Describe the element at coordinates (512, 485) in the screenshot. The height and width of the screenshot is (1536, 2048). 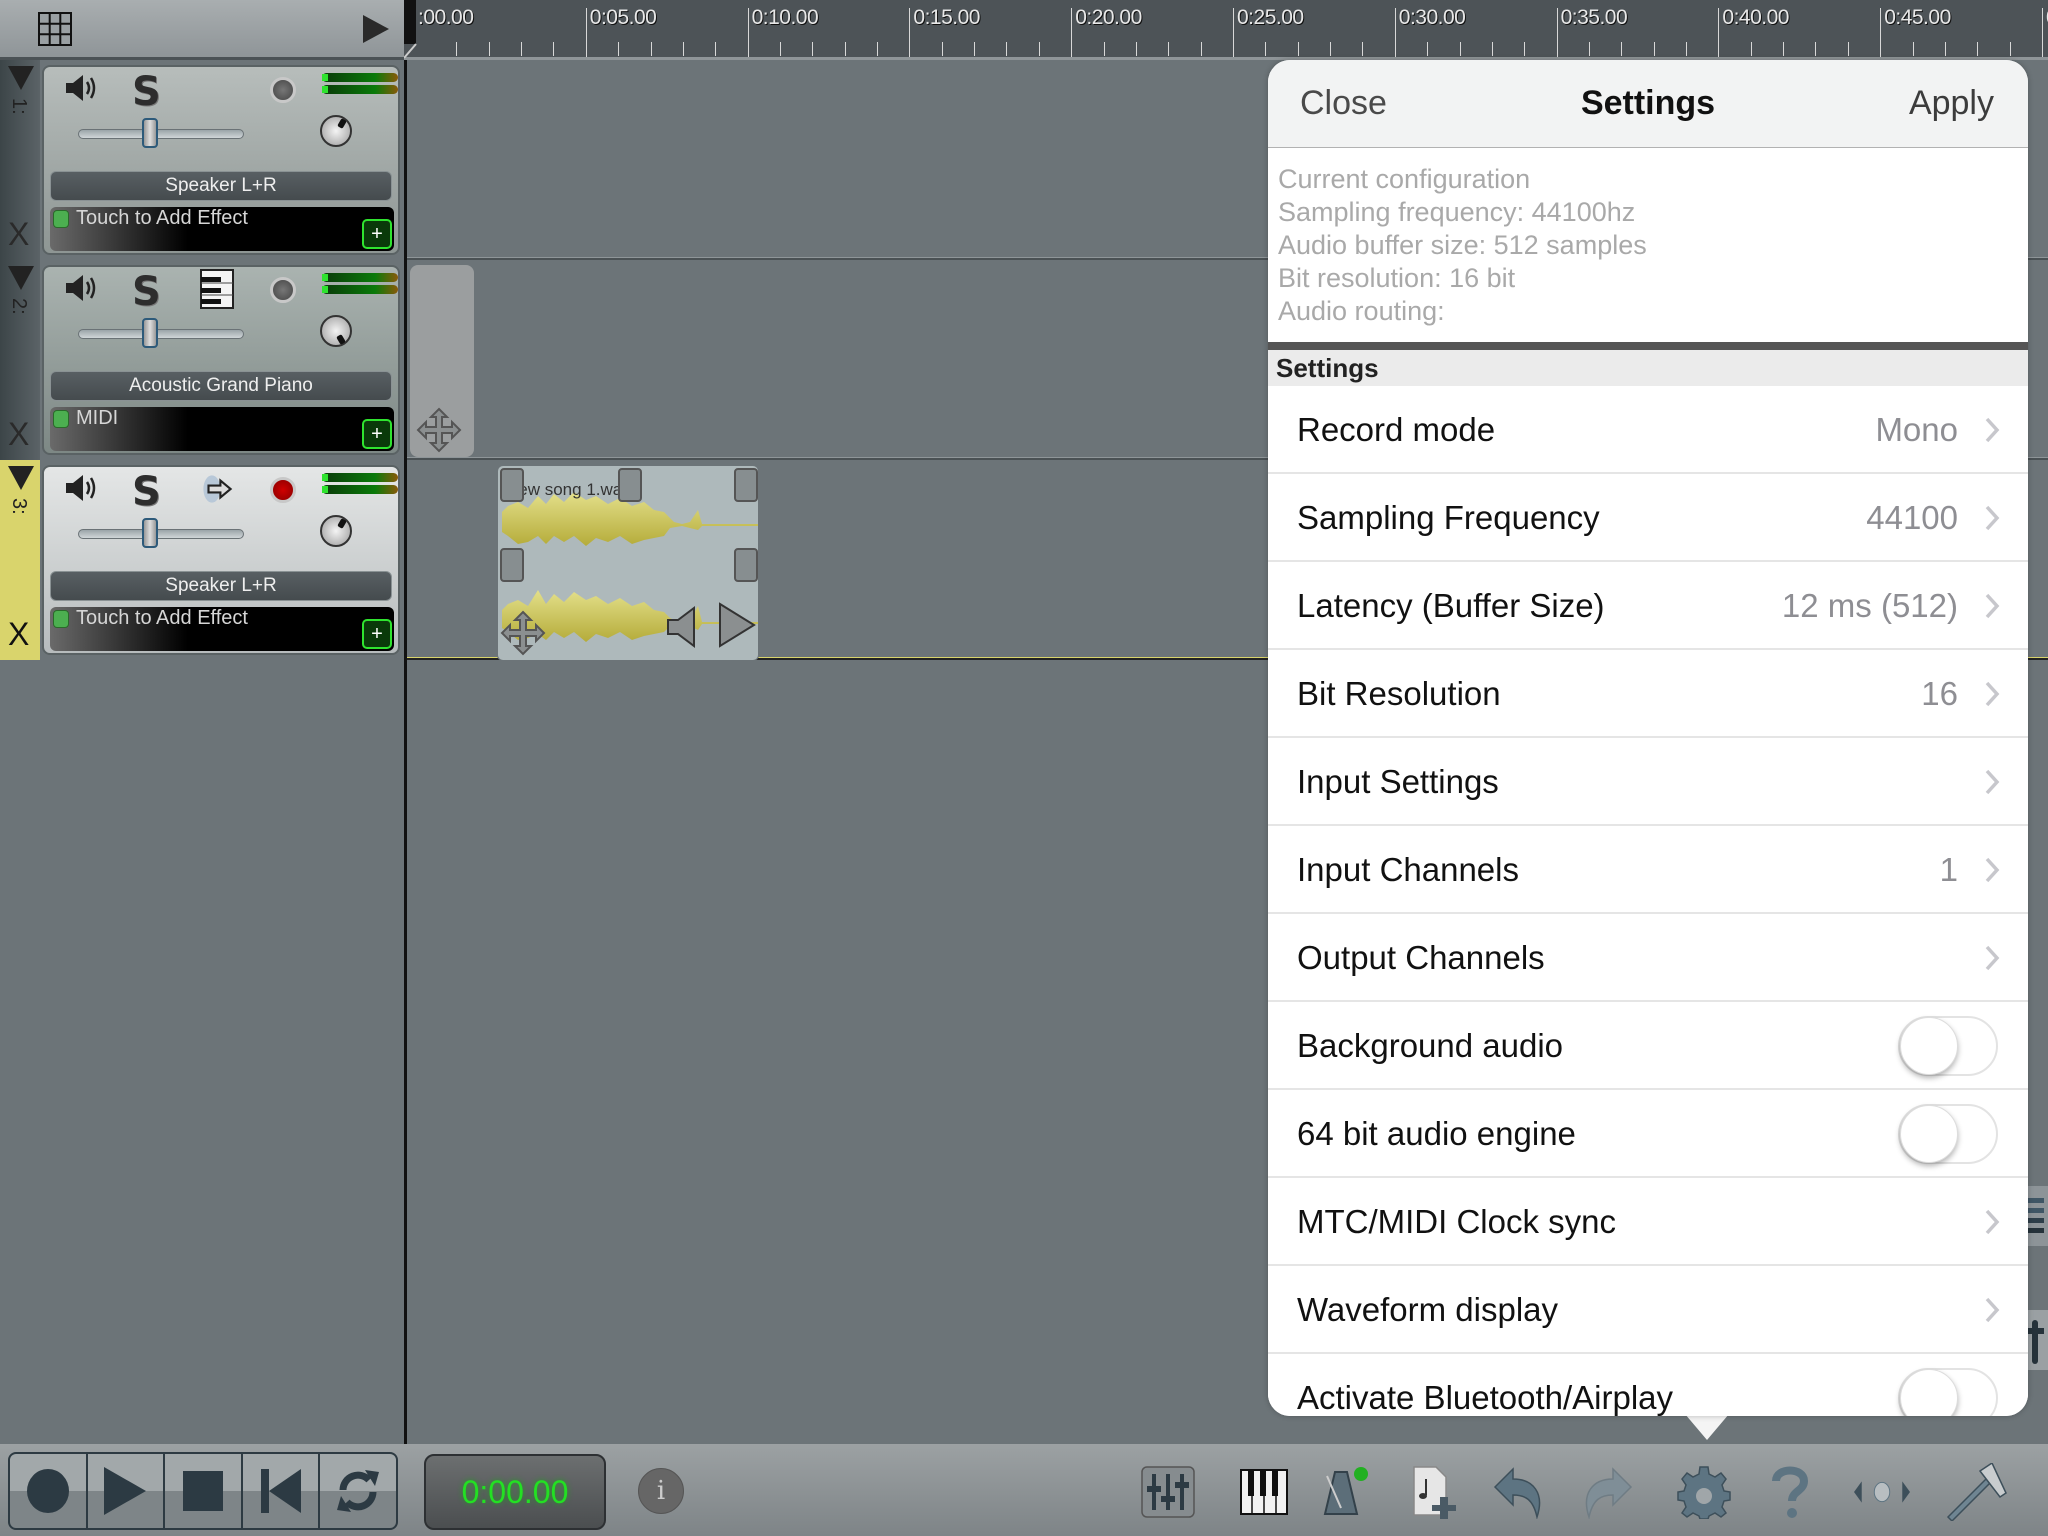
I see `clip-trim-handle-top-left` at that location.